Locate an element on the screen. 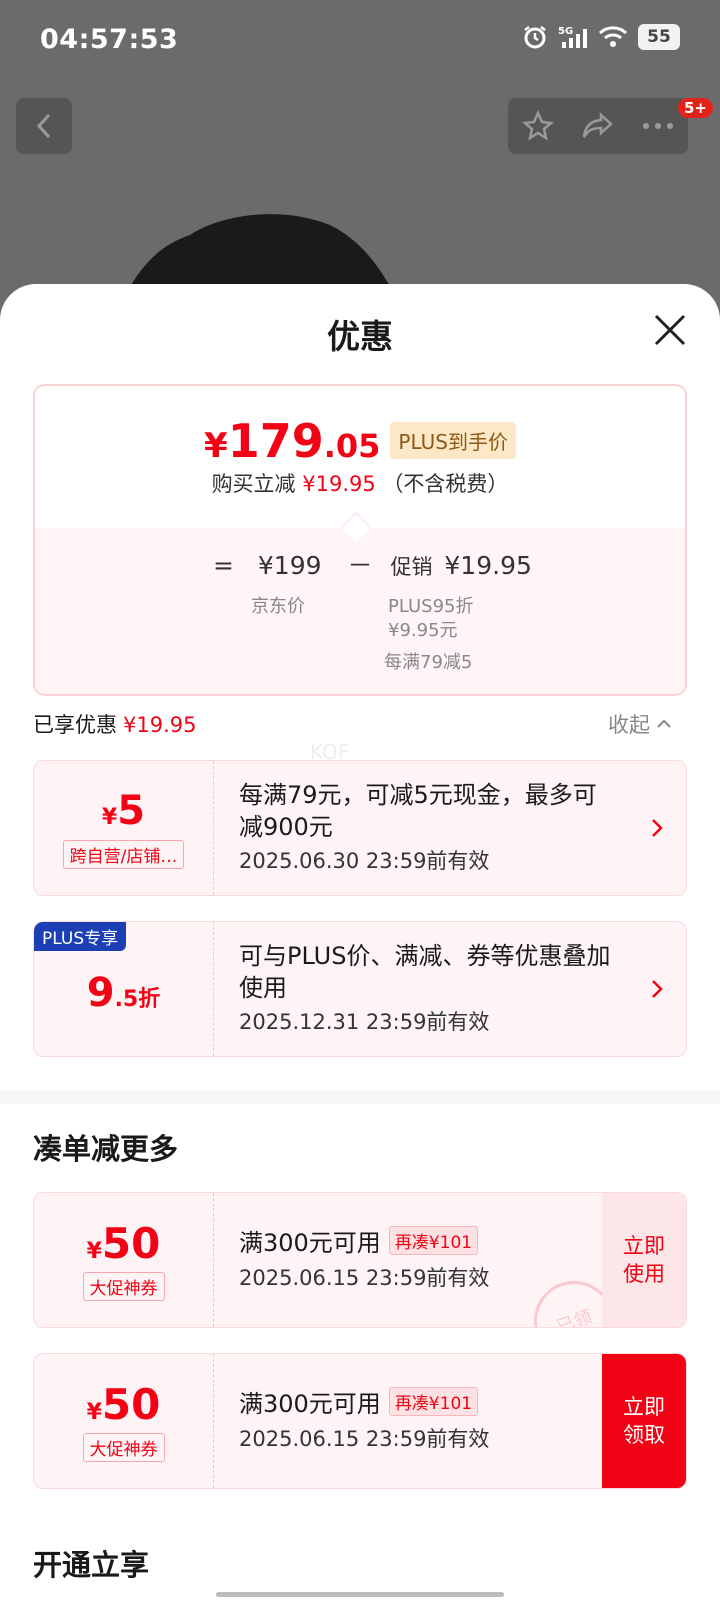 The height and width of the screenshot is (1600, 720). discount-value: 9 .5折 is located at coordinates (124, 989).